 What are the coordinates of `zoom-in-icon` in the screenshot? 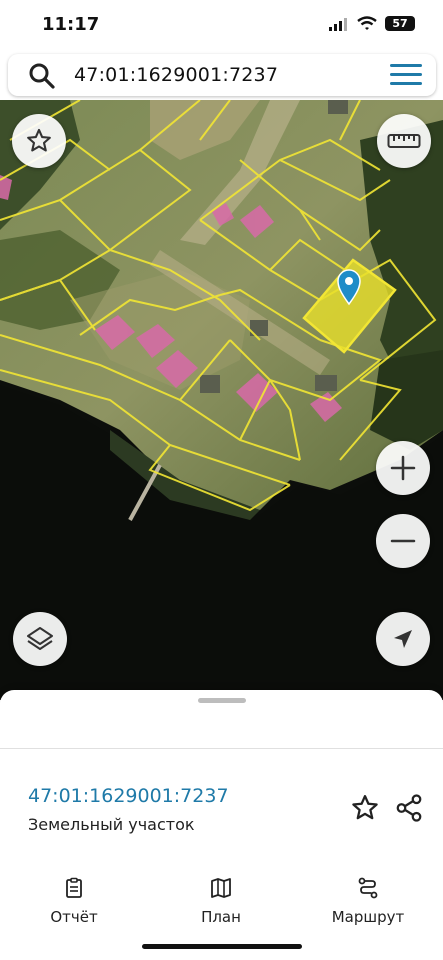 It's located at (403, 468).